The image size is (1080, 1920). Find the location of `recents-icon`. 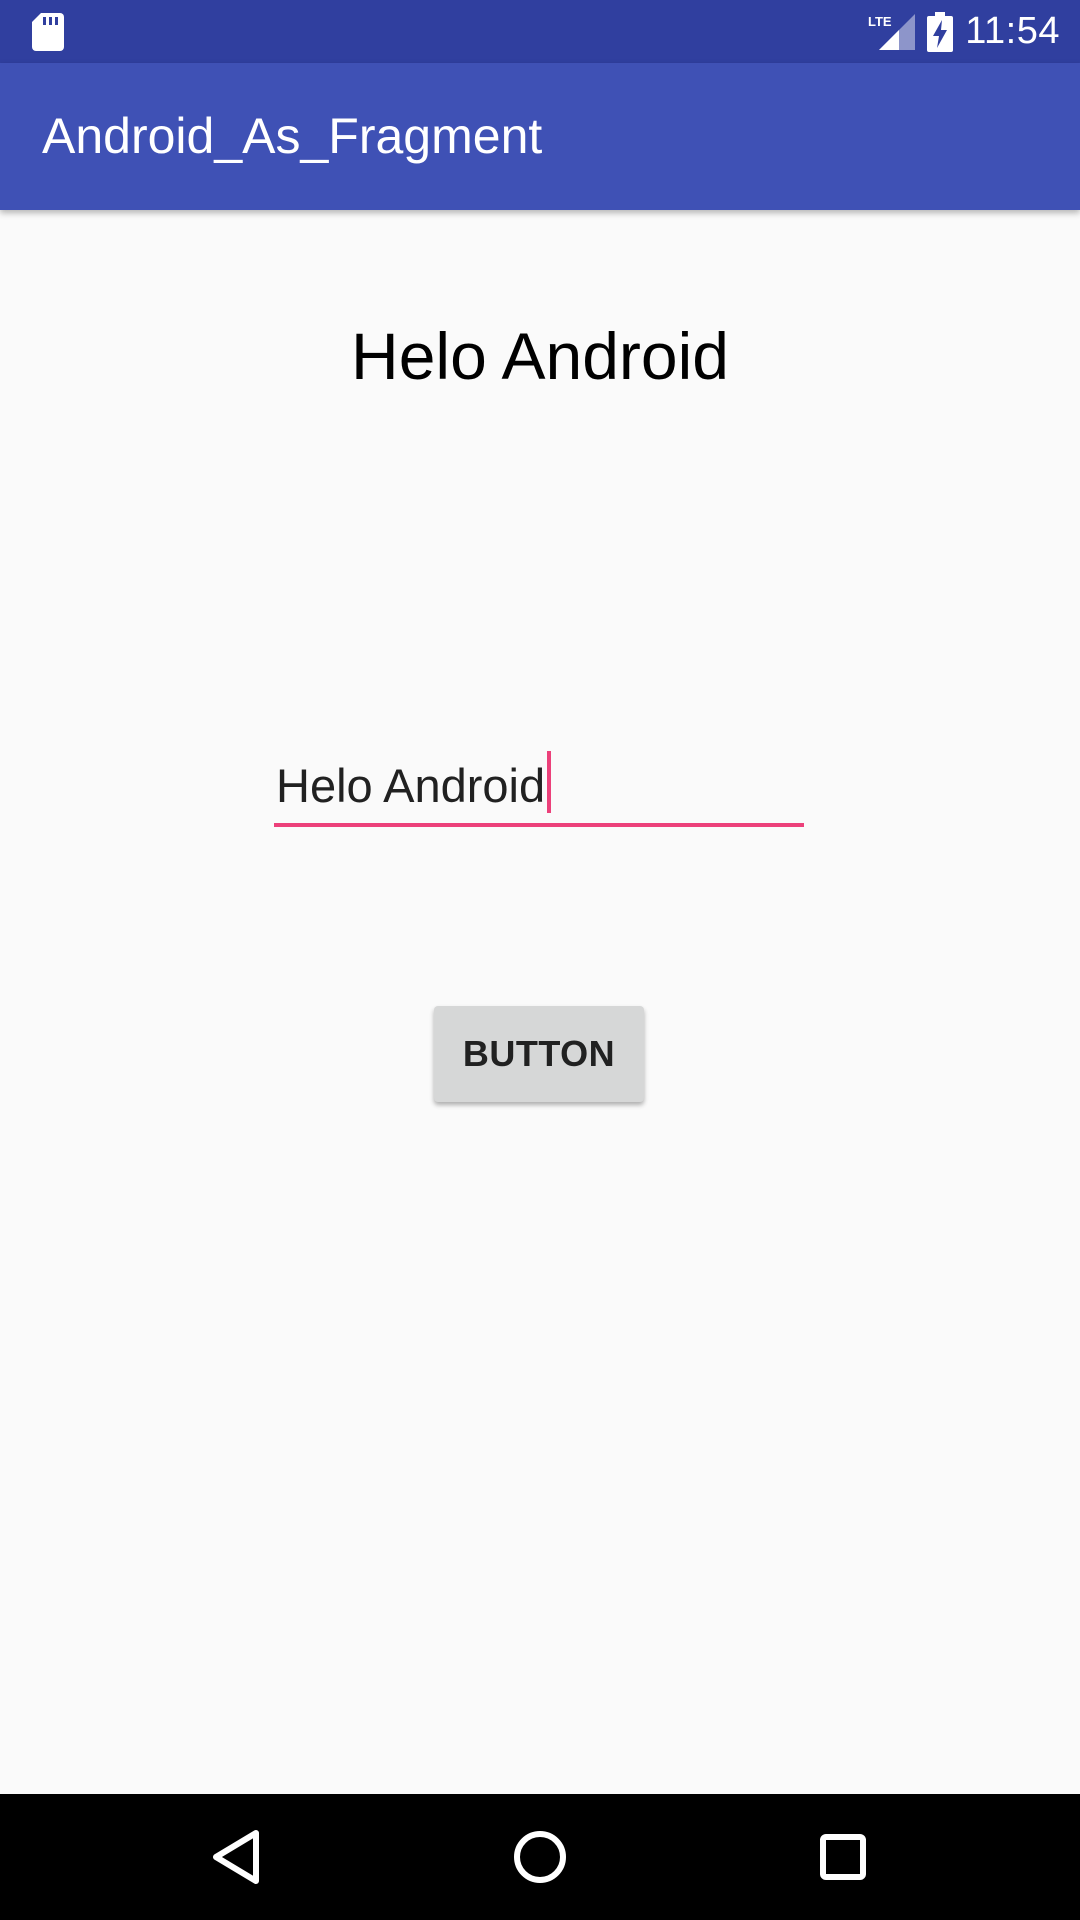

recents-icon is located at coordinates (843, 1857).